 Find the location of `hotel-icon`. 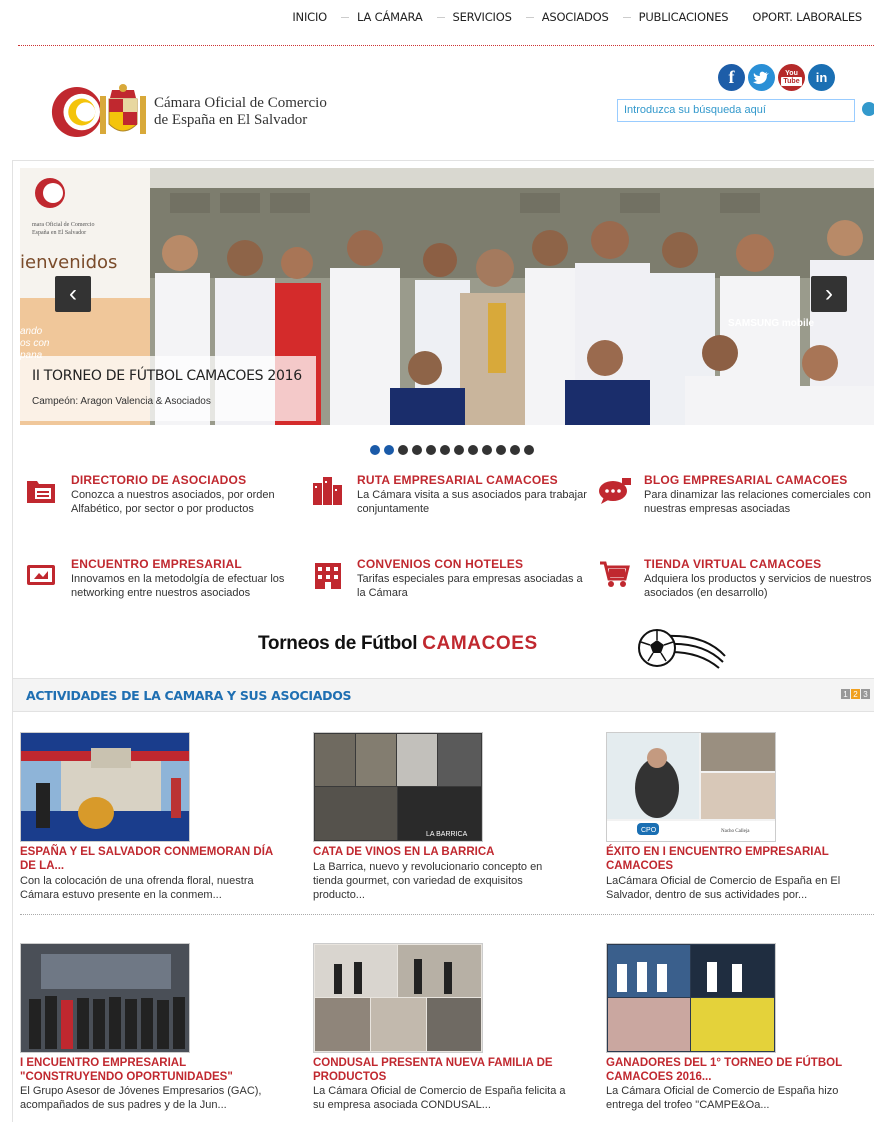

hotel-icon is located at coordinates (328, 576).